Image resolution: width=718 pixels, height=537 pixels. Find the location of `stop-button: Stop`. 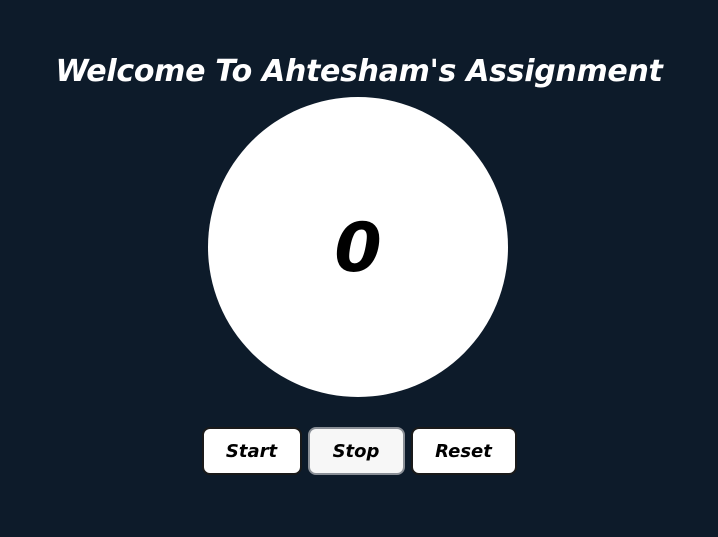

stop-button: Stop is located at coordinates (356, 451).